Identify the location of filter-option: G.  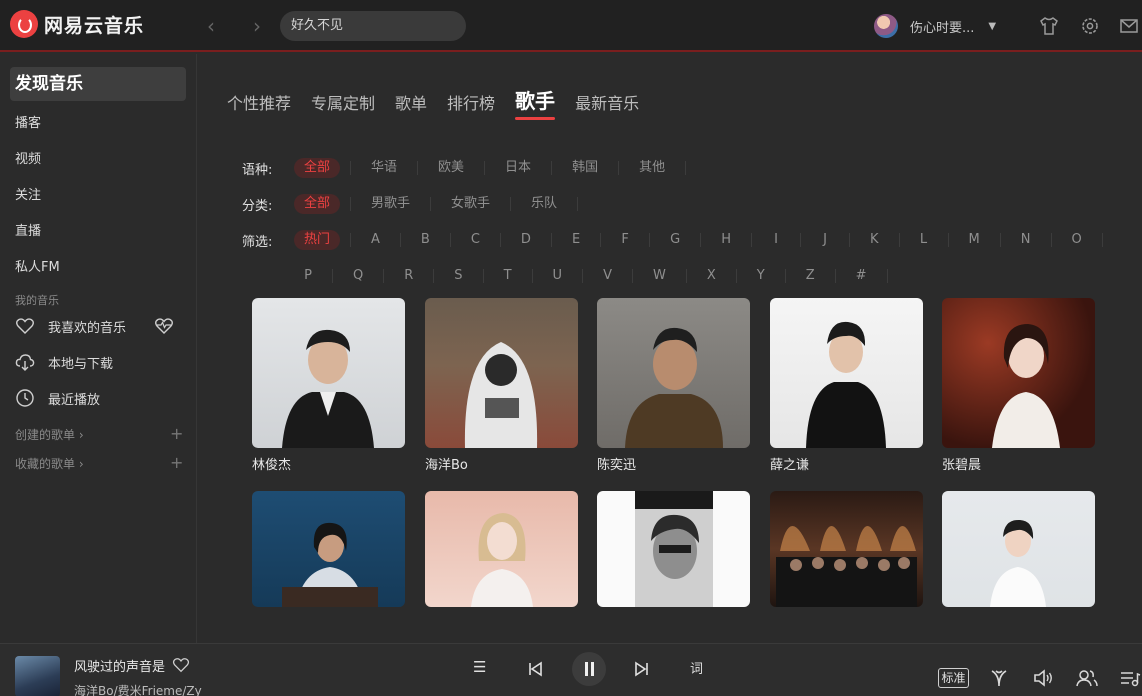
(675, 240).